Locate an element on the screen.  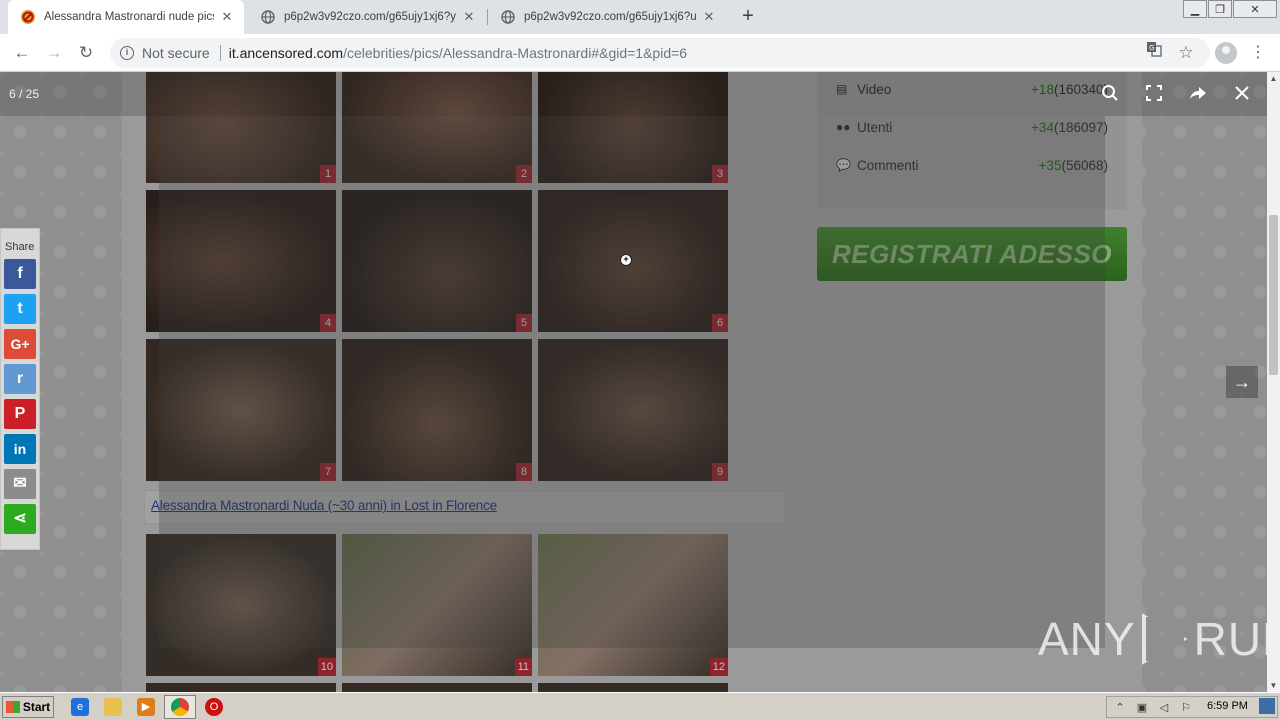
new-tab-button: + is located at coordinates (748, 16).